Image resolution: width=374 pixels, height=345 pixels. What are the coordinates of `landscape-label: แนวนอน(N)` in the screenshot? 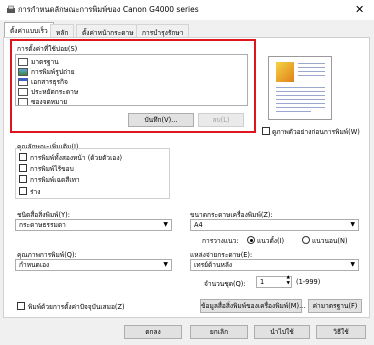 It's located at (330, 241).